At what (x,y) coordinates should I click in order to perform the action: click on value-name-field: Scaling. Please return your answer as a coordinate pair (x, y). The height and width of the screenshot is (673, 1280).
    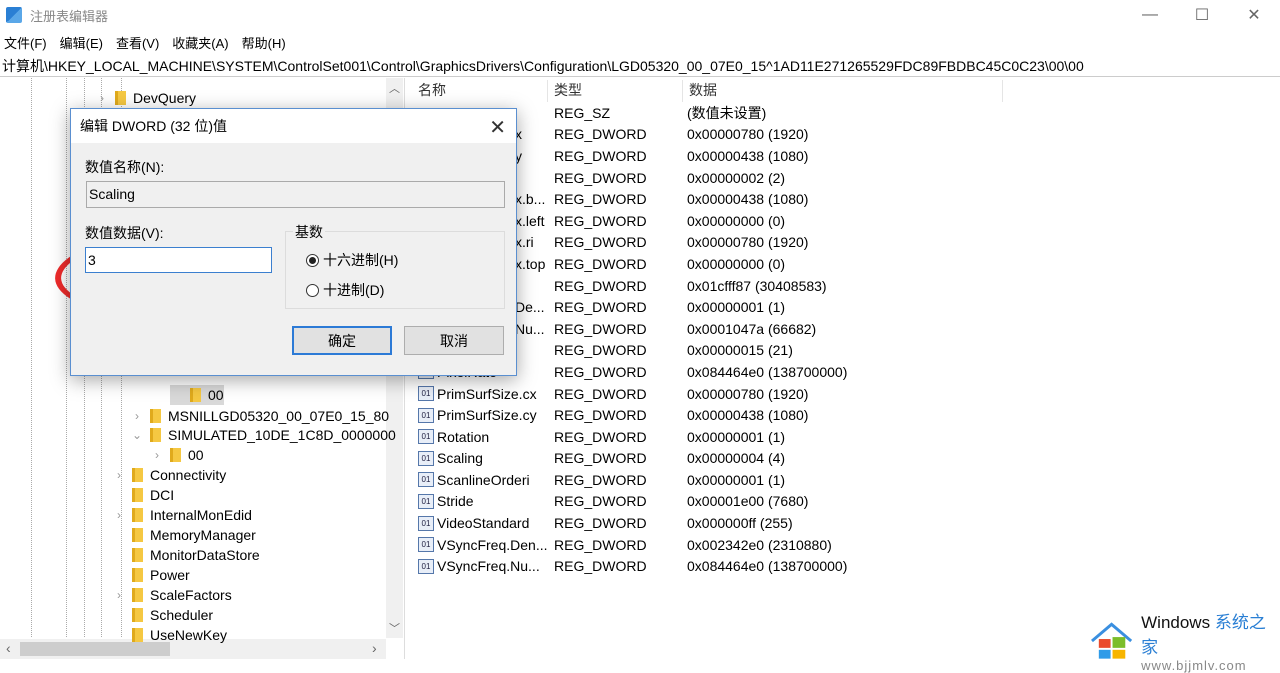
    Looking at the image, I should click on (295, 194).